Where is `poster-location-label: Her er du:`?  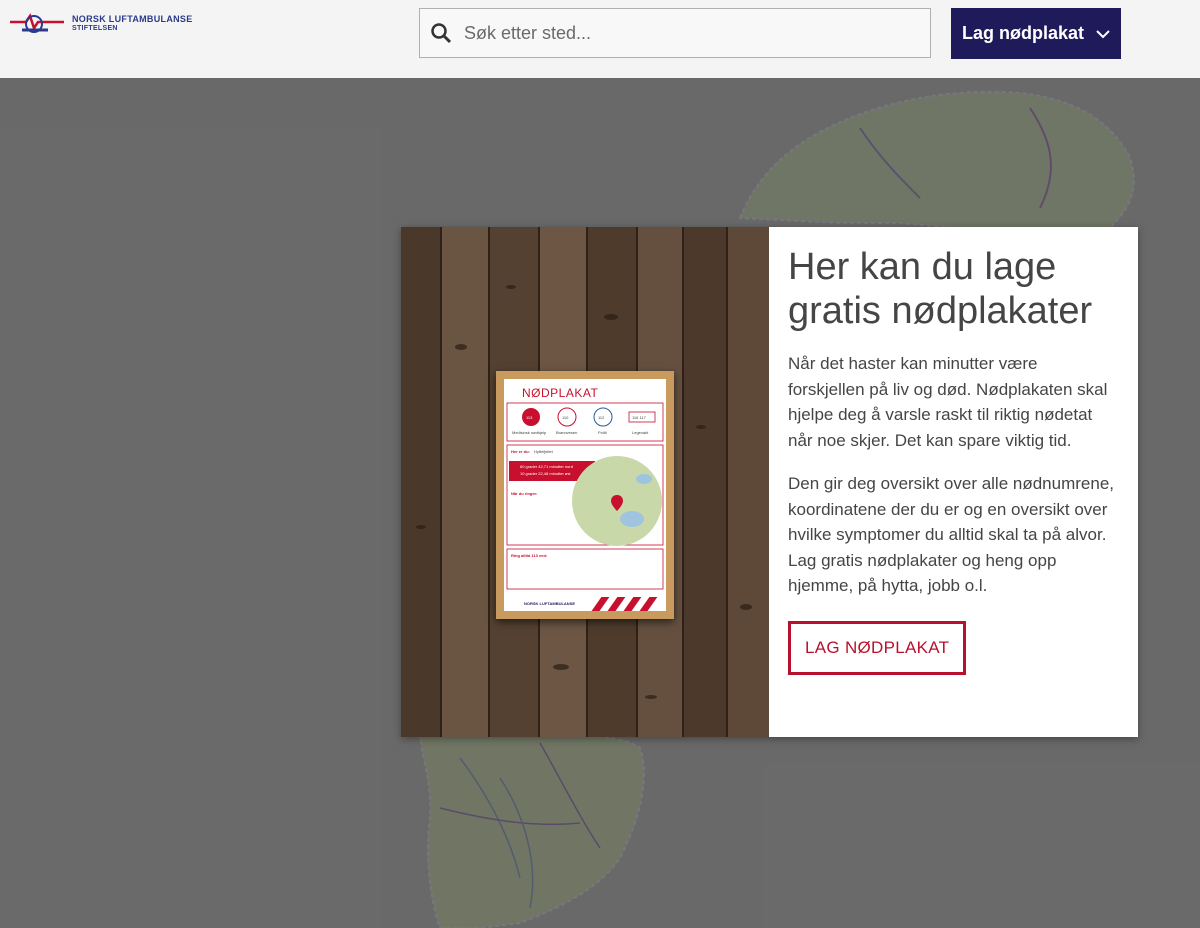 poster-location-label: Her er du: is located at coordinates (520, 451).